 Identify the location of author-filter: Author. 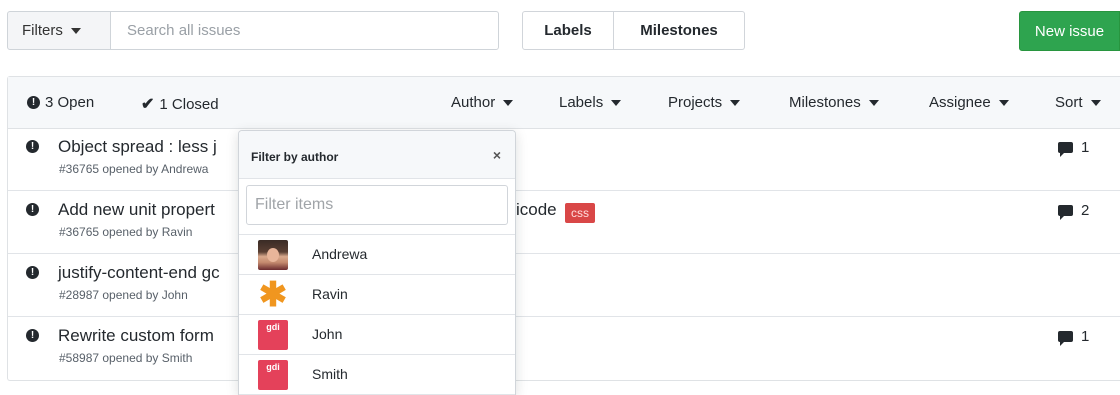
(482, 102).